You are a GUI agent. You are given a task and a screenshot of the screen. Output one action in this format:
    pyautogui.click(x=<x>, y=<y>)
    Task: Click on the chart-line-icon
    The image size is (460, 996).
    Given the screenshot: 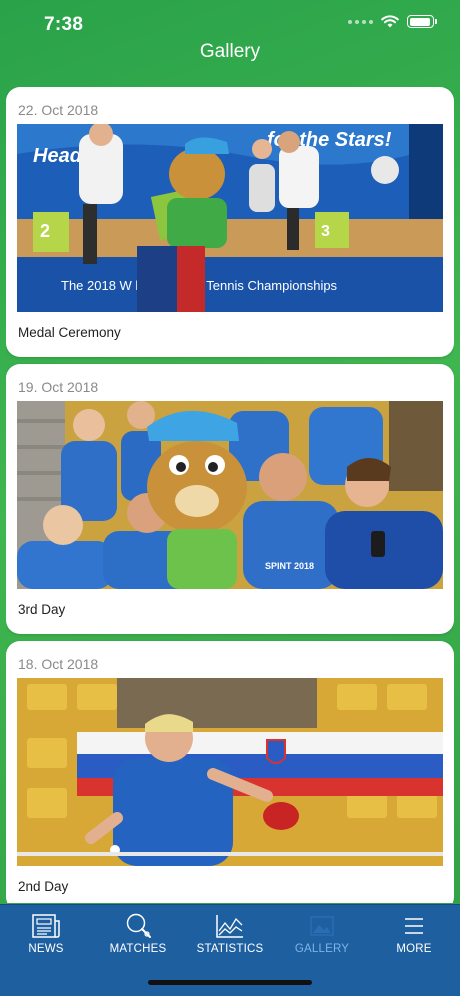 What is the action you would take?
    pyautogui.click(x=229, y=926)
    